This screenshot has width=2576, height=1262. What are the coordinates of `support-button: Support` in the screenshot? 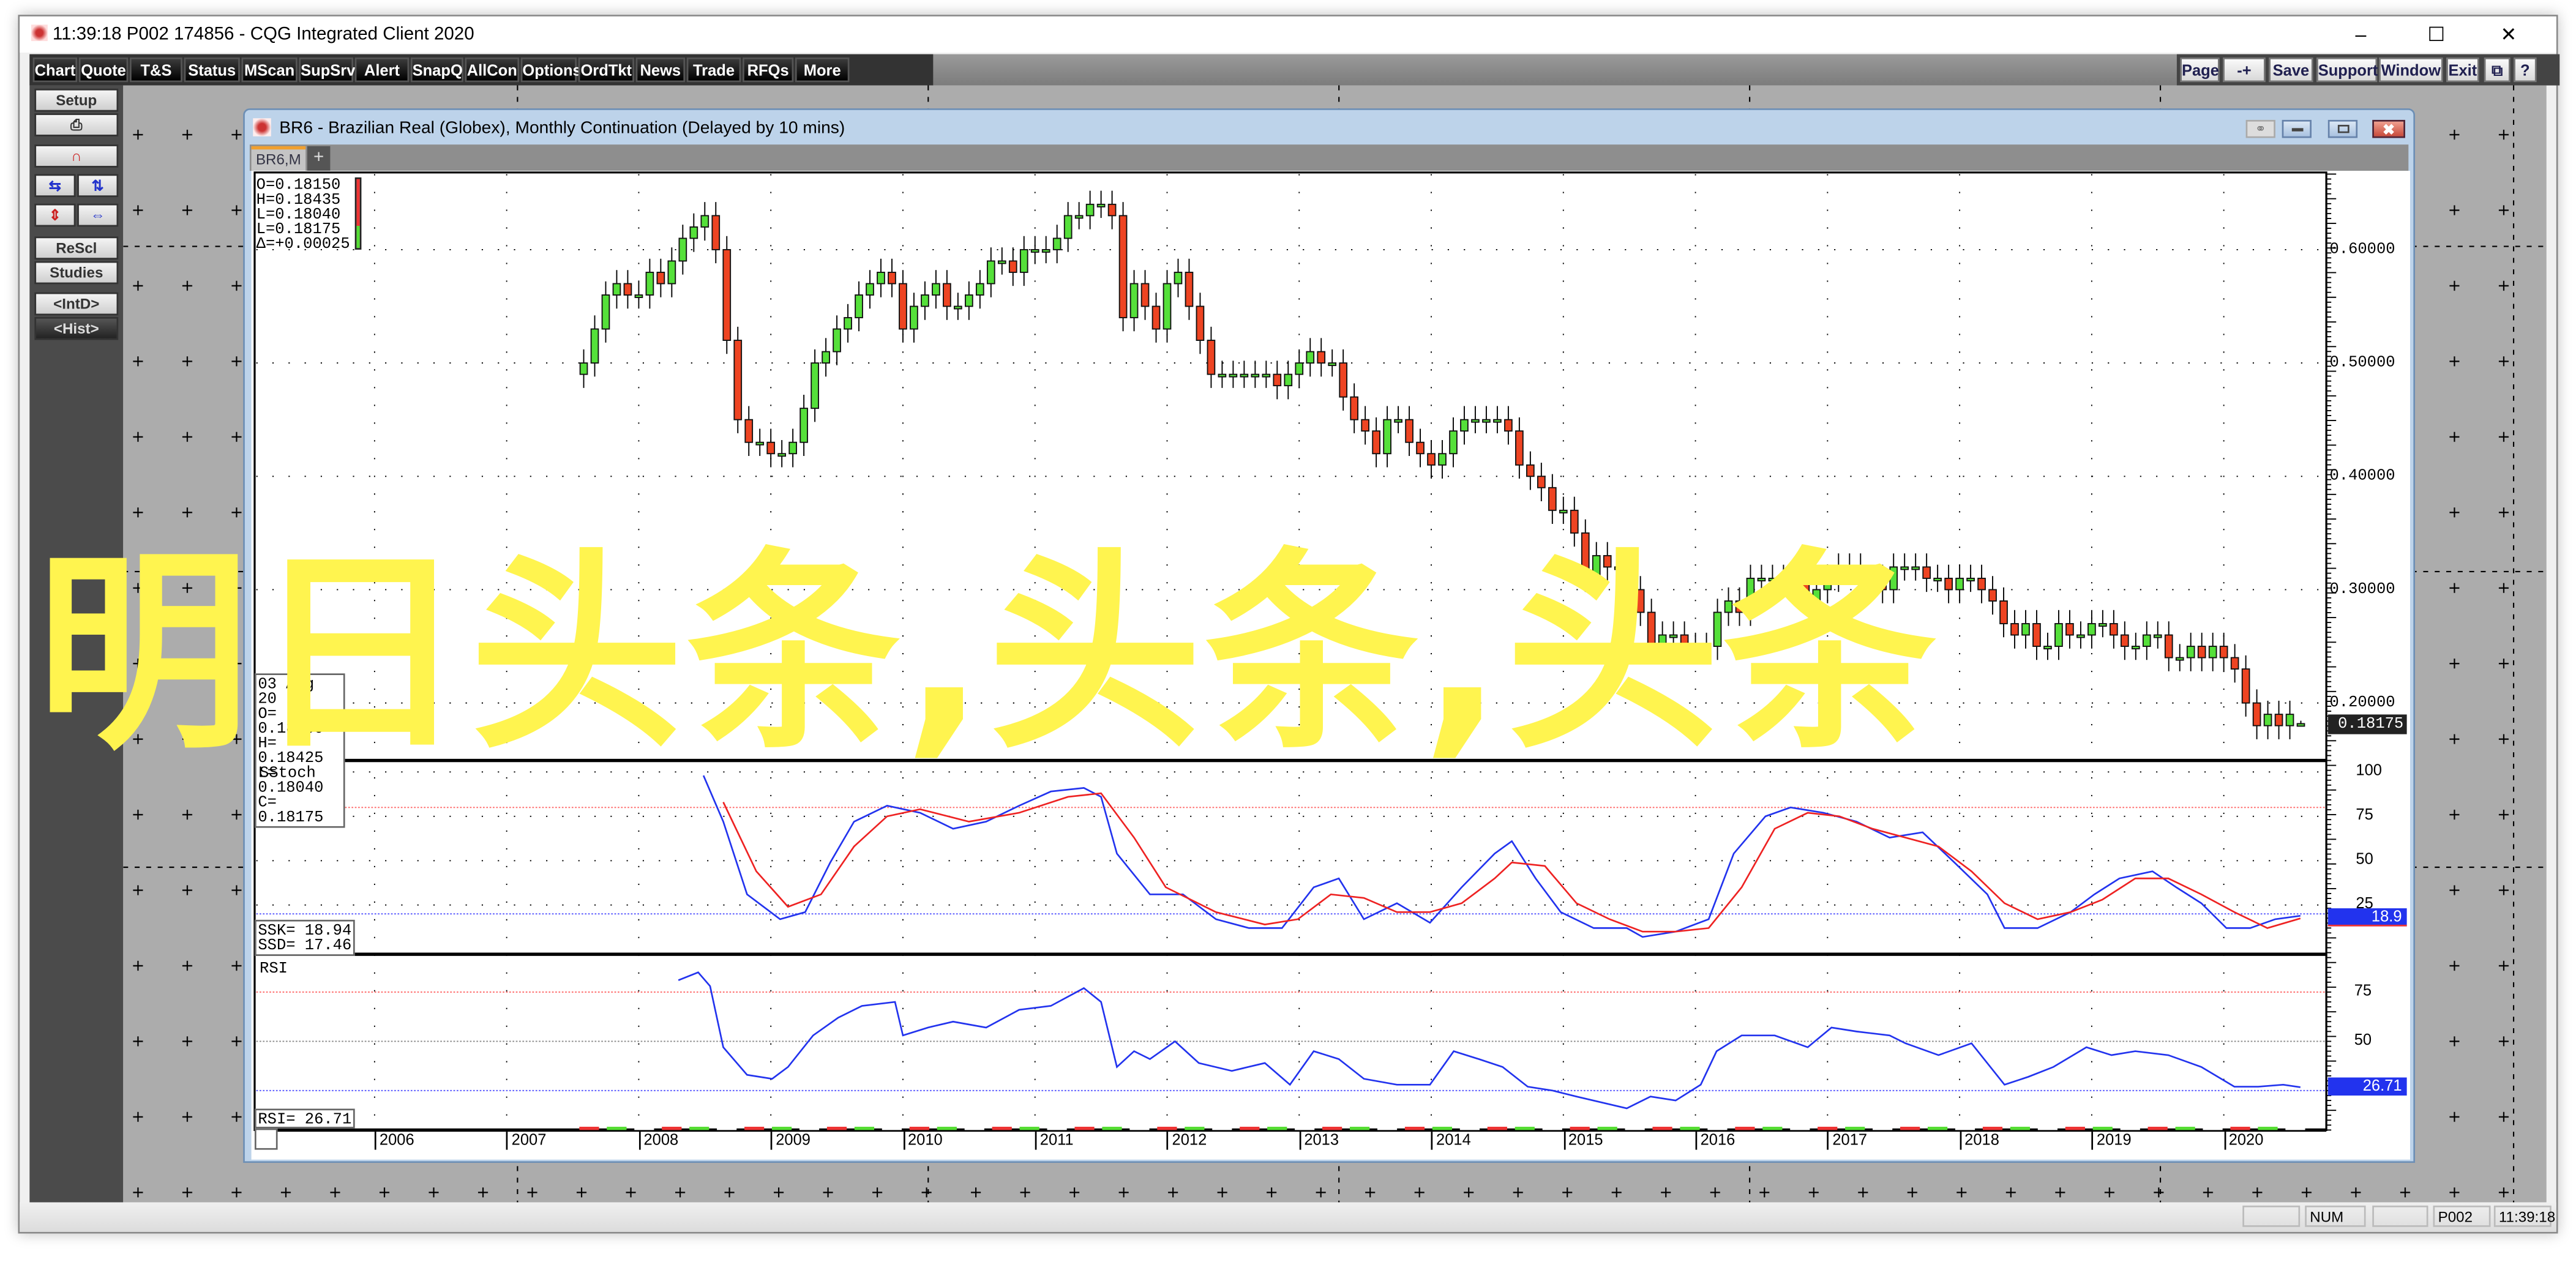 It's located at (2347, 70).